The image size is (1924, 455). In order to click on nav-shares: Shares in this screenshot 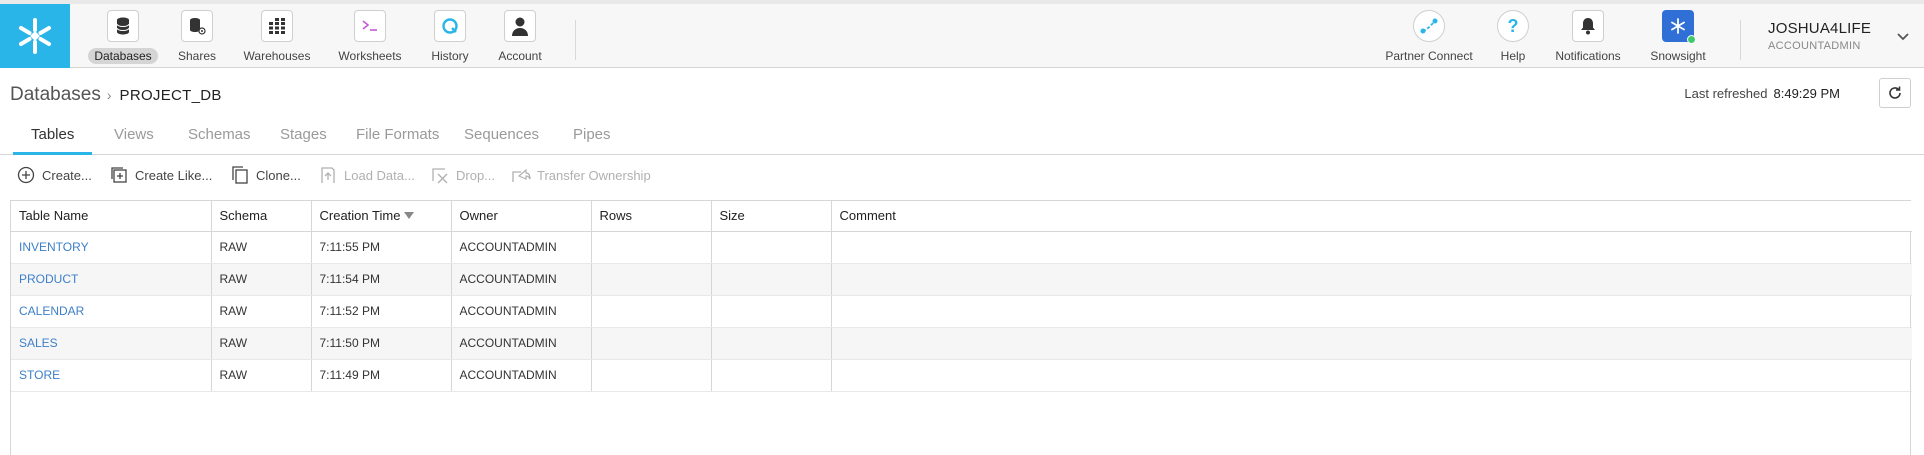, I will do `click(197, 38)`.